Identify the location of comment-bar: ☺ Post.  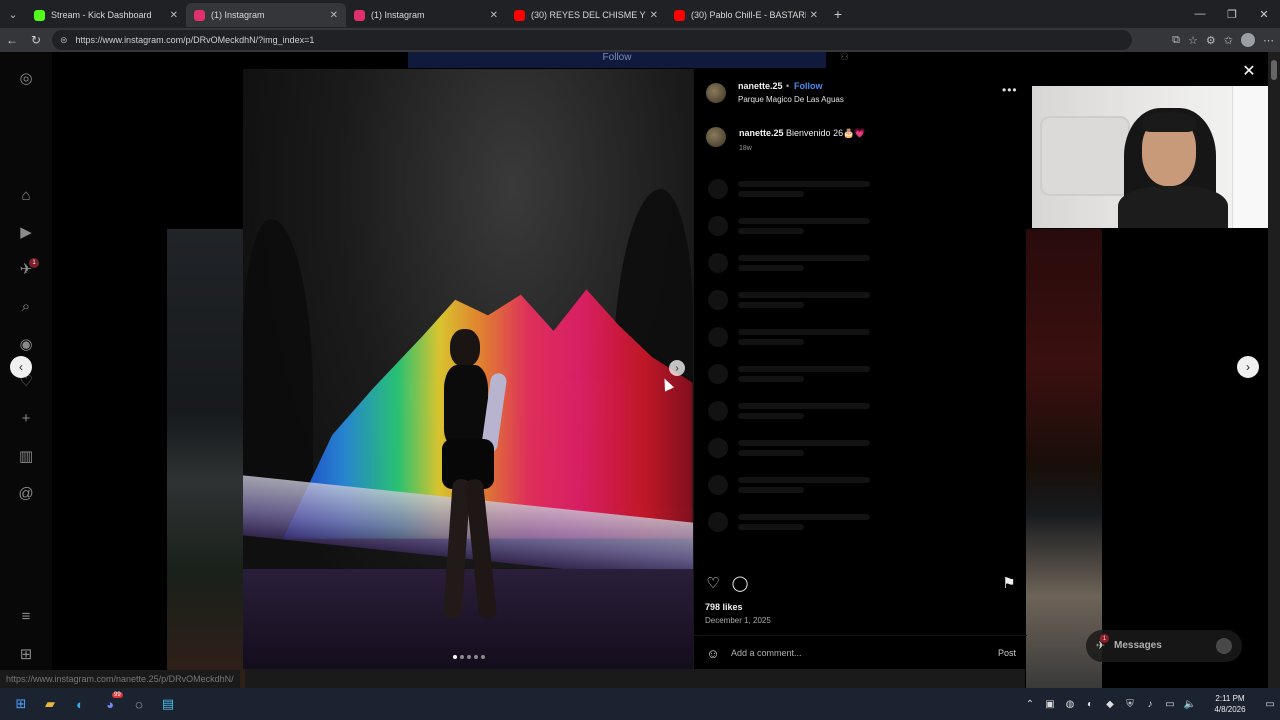
(860, 652).